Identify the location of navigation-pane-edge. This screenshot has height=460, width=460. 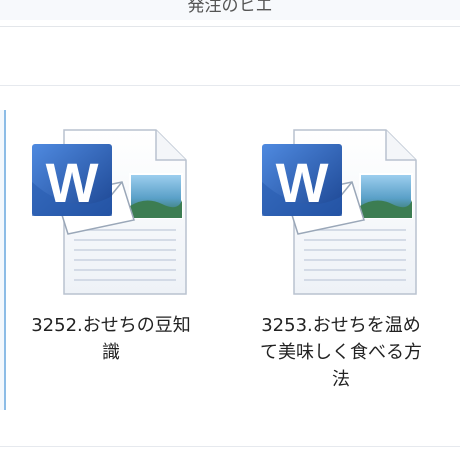
(3, 260).